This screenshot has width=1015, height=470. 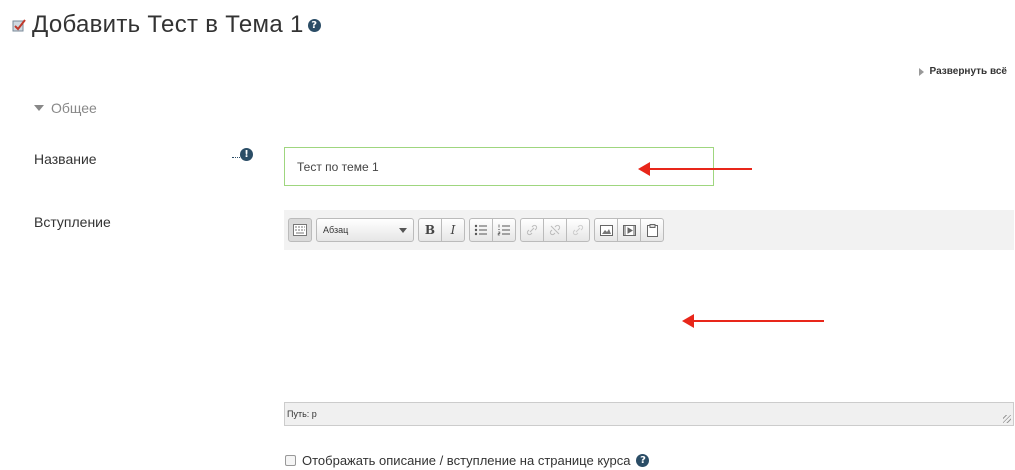 What do you see at coordinates (39, 108) in the screenshot?
I see `collapse-triangle-icon` at bounding box center [39, 108].